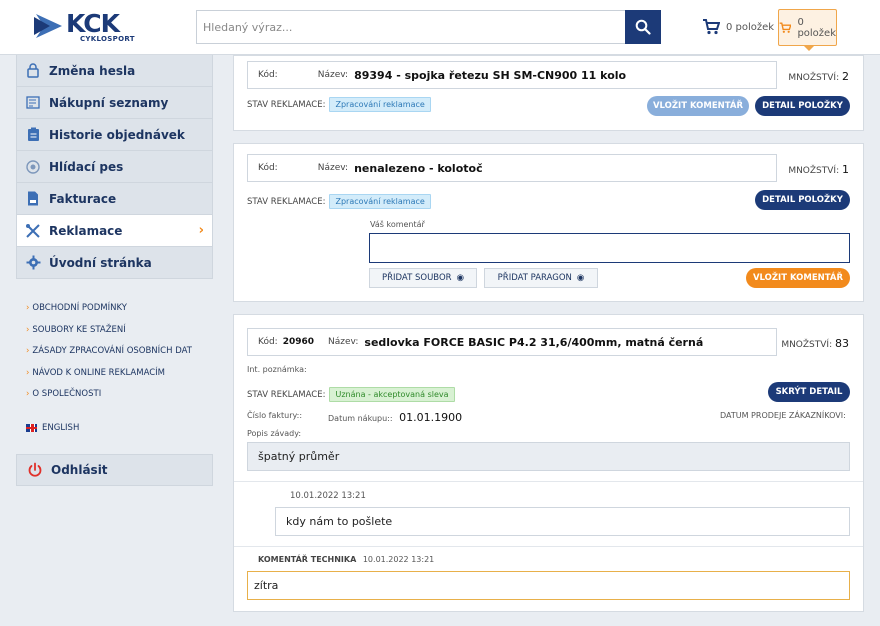 This screenshot has width=880, height=626. I want to click on sidebar-item-watchdog: Hlídací pes, so click(114, 167).